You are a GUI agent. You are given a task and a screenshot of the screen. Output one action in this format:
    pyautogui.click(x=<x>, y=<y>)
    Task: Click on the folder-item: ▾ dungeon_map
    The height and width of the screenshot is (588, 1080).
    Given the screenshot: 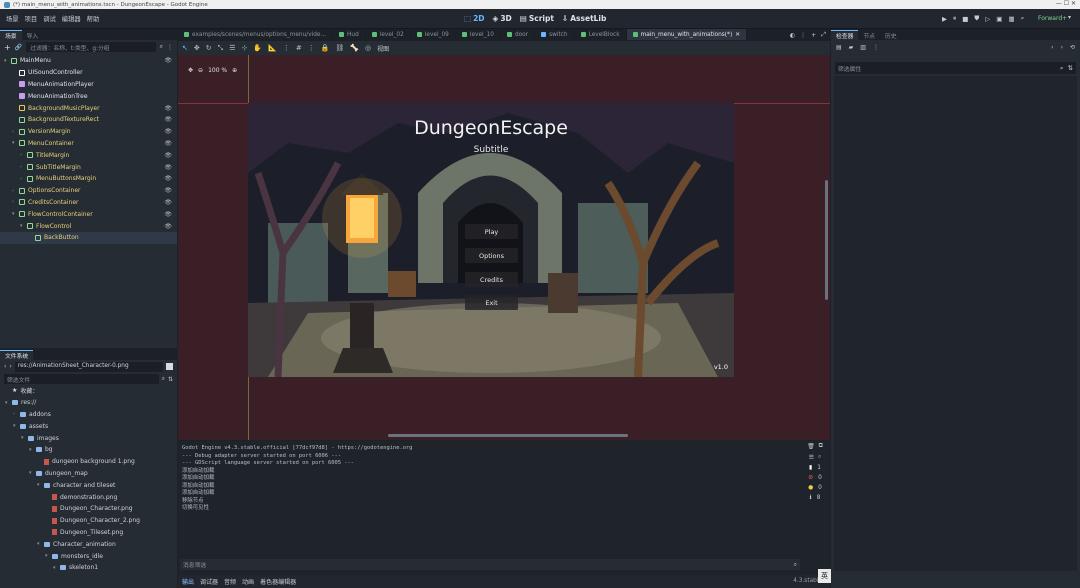 What is the action you would take?
    pyautogui.click(x=88, y=474)
    